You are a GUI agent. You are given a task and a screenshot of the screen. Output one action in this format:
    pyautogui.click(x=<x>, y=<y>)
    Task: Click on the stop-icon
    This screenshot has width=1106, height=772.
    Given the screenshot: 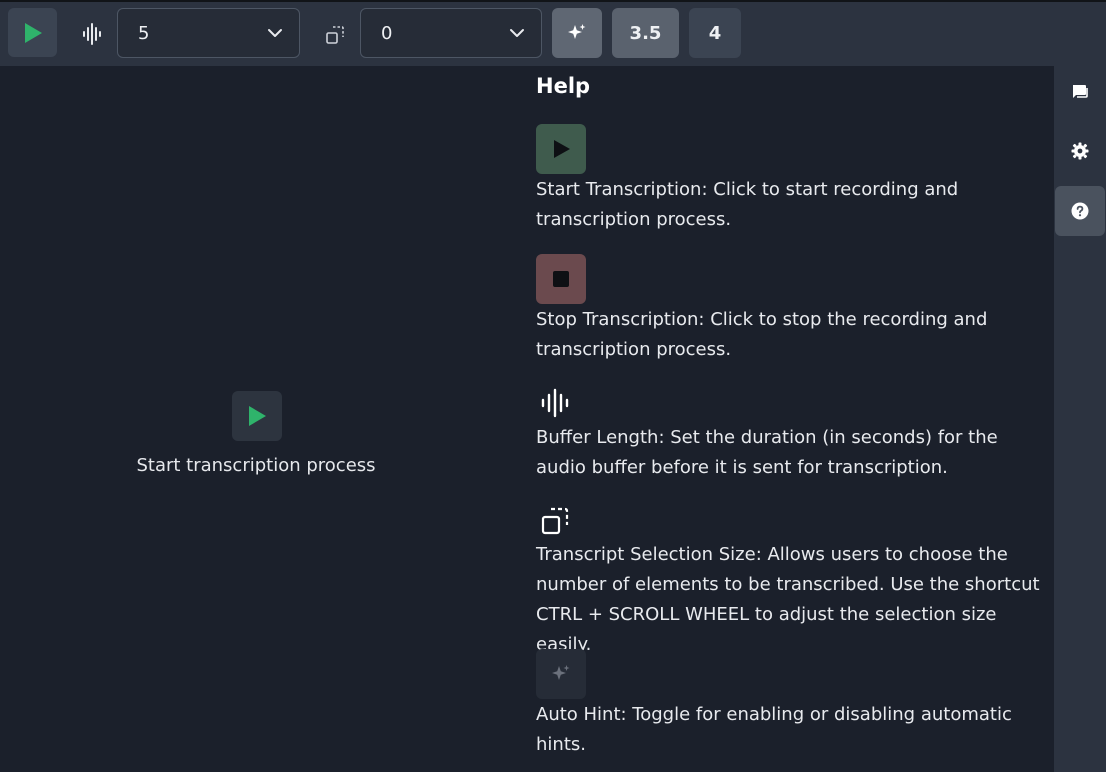 What is the action you would take?
    pyautogui.click(x=561, y=279)
    